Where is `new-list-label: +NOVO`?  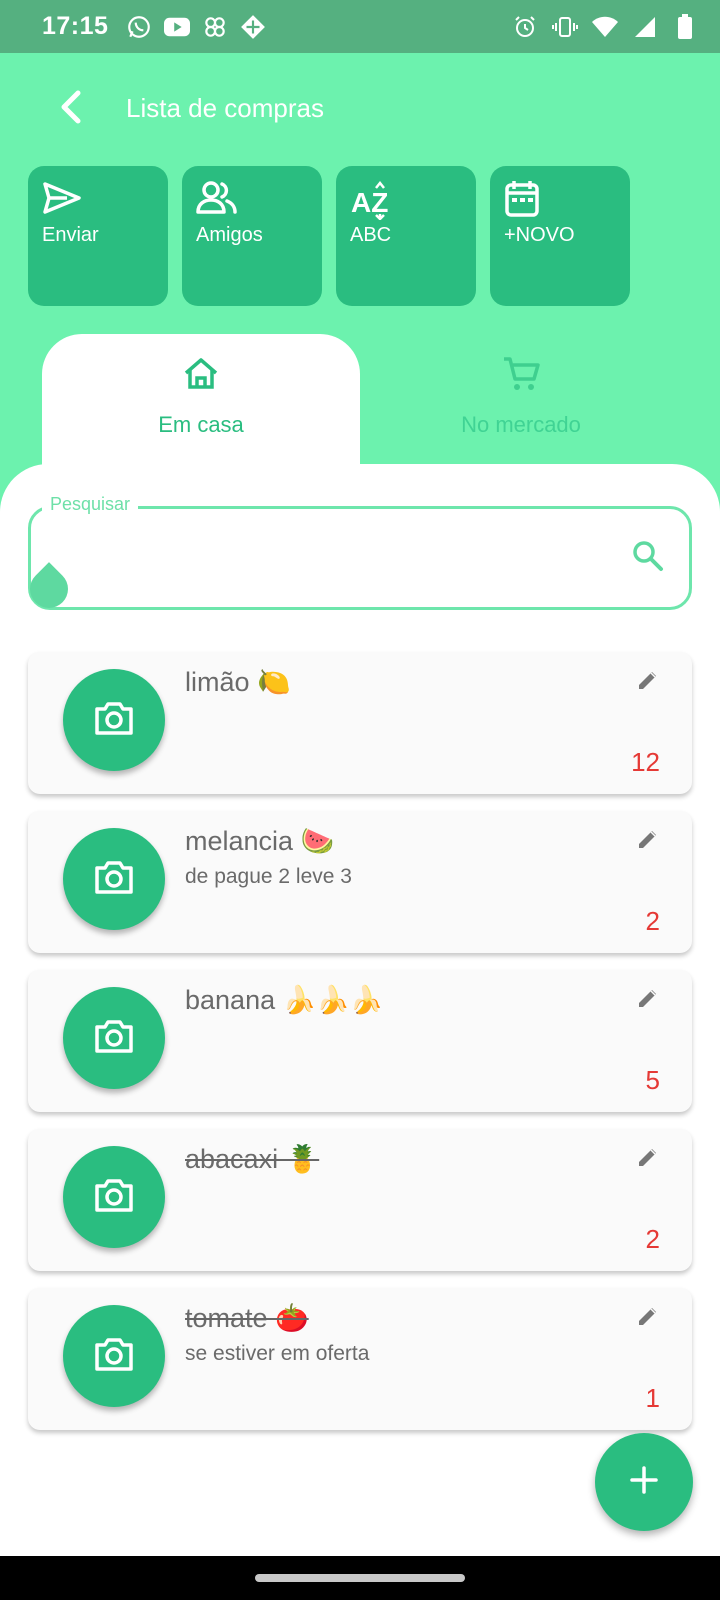
new-list-label: +NOVO is located at coordinates (539, 235).